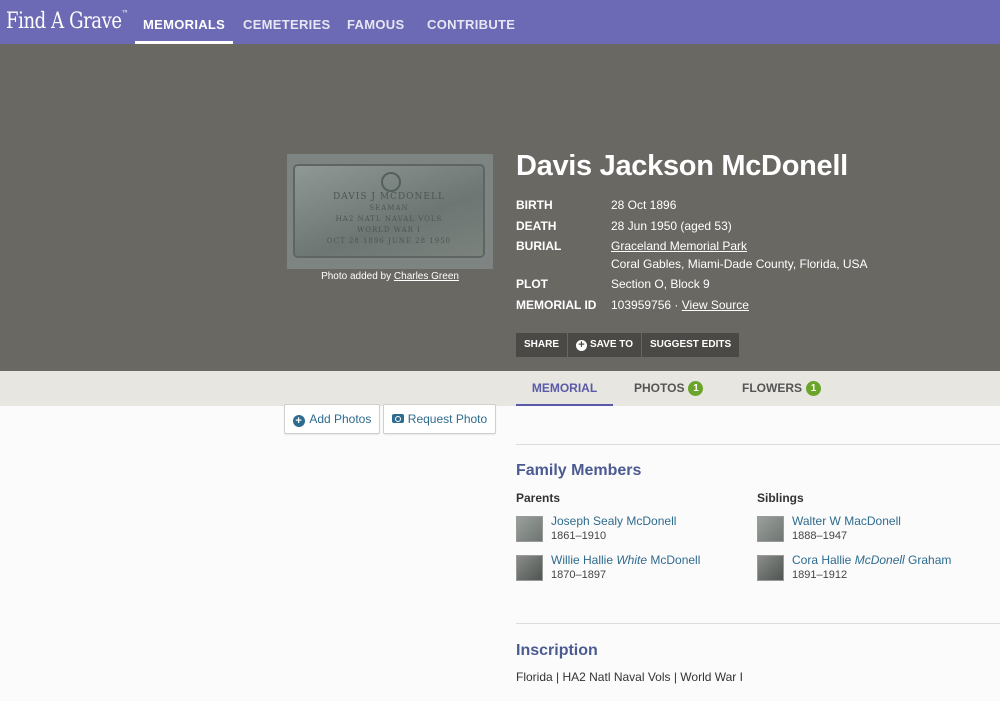 The width and height of the screenshot is (1000, 701). Describe the element at coordinates (389, 230) in the screenshot. I see `stone-line: WORLD WAR I` at that location.